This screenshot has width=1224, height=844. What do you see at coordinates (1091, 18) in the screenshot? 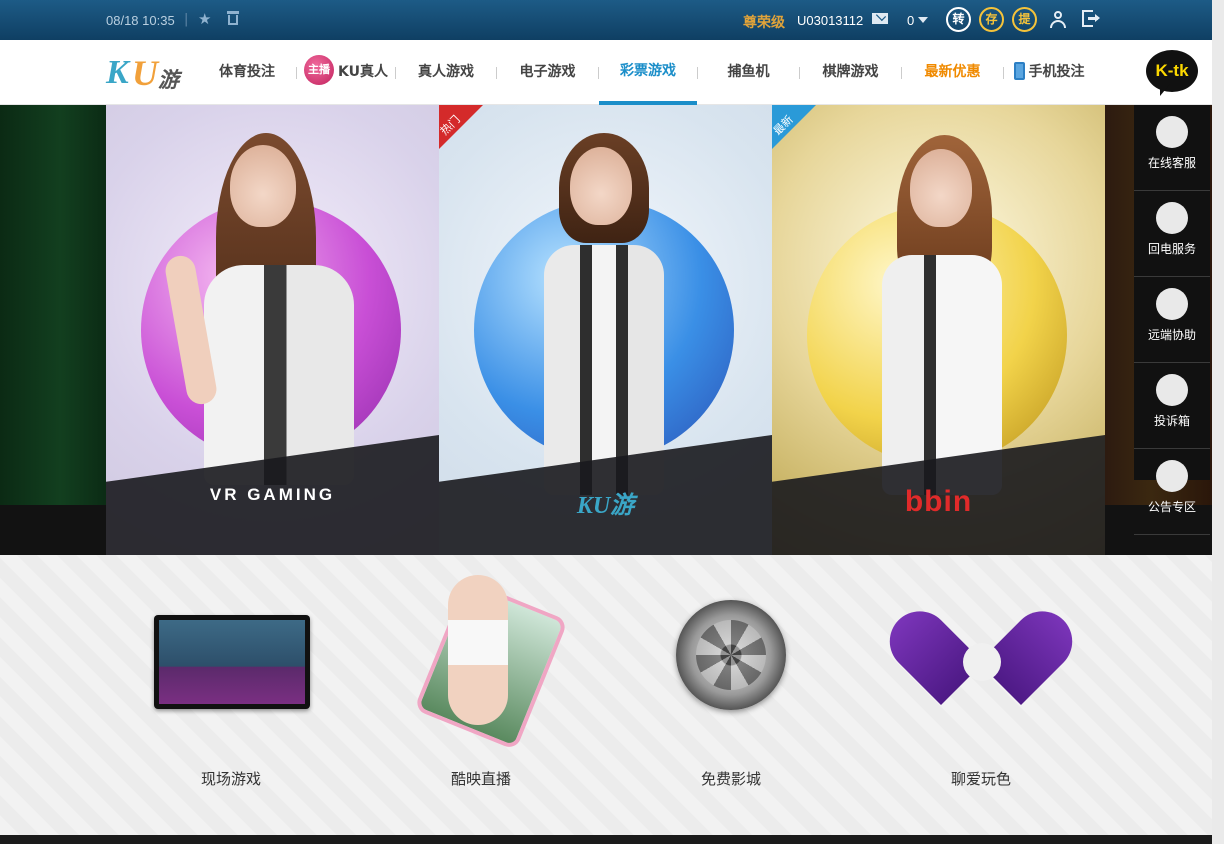
I see `logout-icon` at bounding box center [1091, 18].